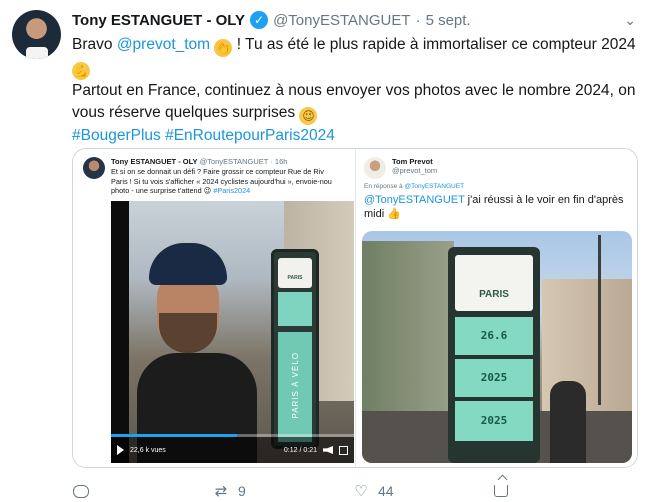 Image resolution: width=650 pixels, height=502 pixels. I want to click on embedded-mention: @TonyESTANGUET, so click(414, 200).